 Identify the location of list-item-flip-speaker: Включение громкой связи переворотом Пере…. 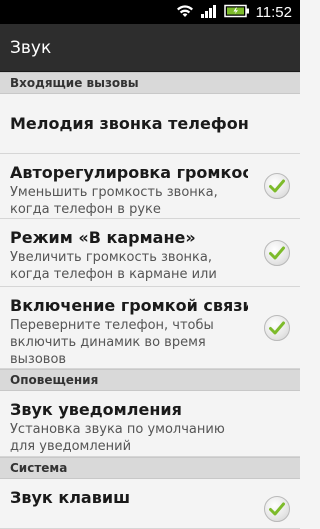
(150, 328).